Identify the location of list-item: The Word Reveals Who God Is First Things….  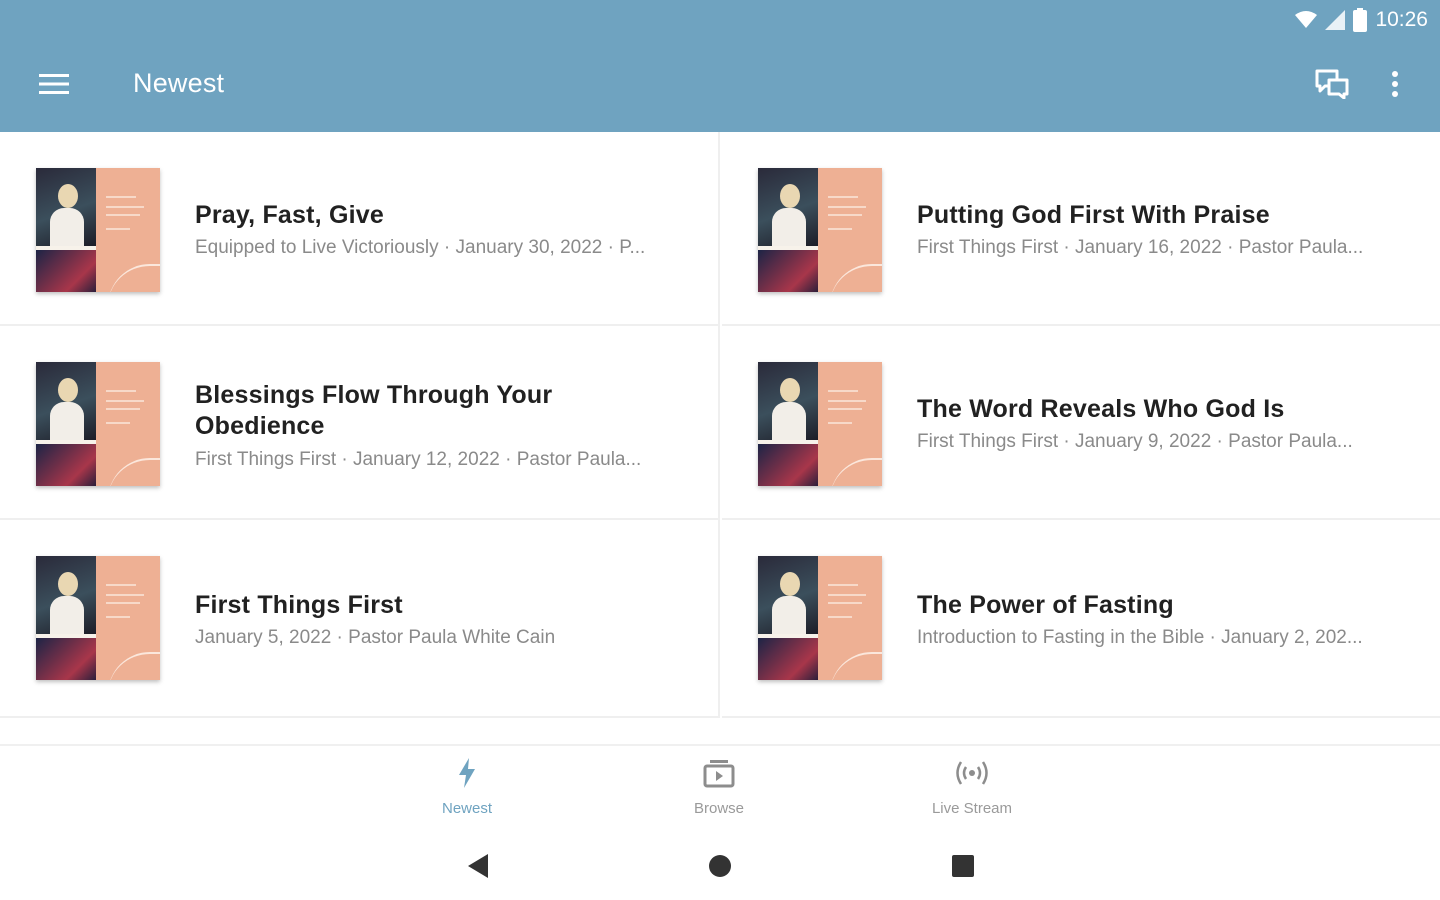
(1081, 423).